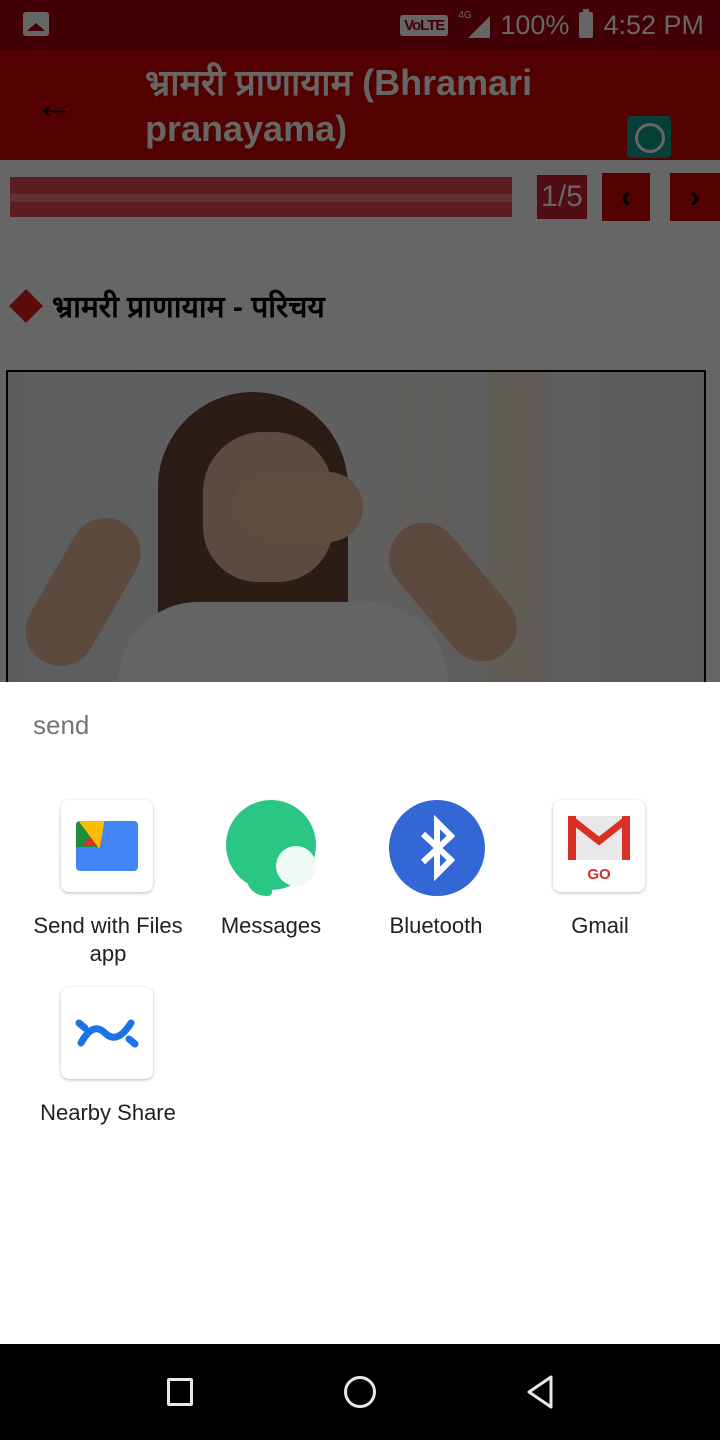 The image size is (720, 1440). I want to click on system-nav-bar, so click(360, 1392).